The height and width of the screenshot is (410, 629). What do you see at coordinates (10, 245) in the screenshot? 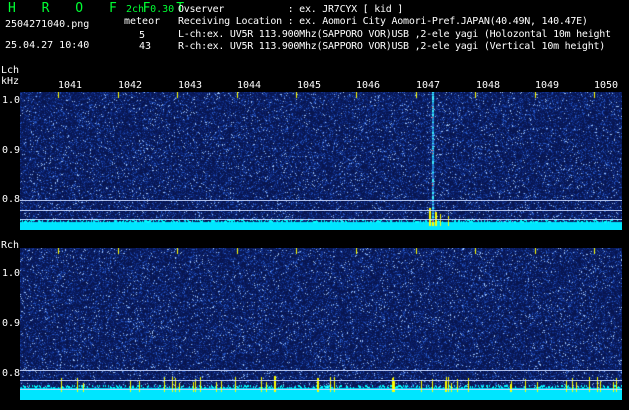
I see `rch-label: Rch` at bounding box center [10, 245].